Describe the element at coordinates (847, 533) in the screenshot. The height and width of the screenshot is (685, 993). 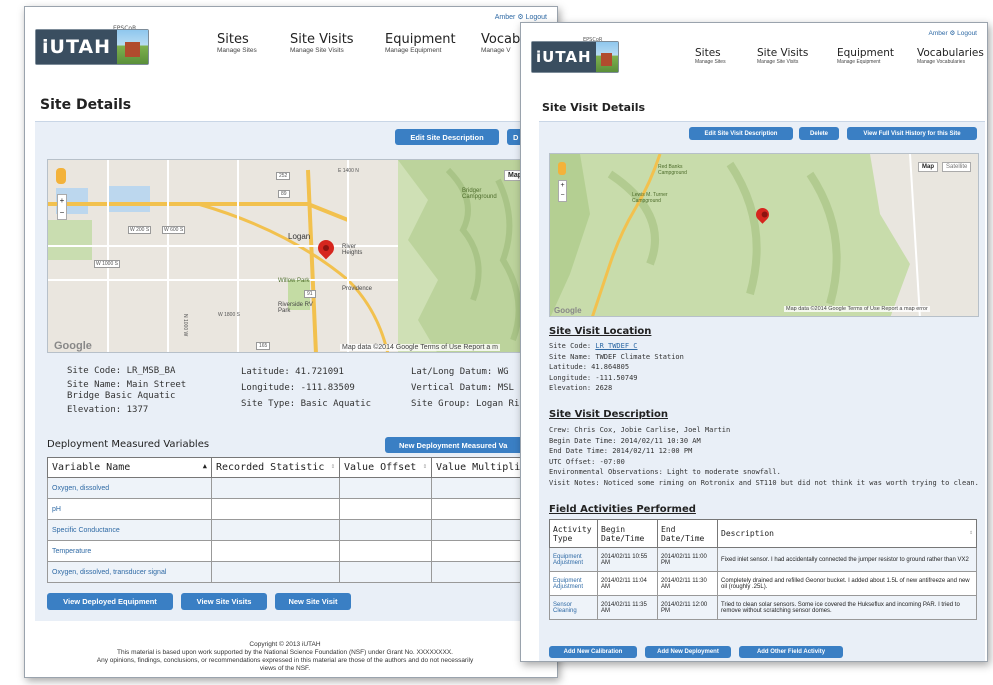
I see `col-description: Description ⇕` at that location.